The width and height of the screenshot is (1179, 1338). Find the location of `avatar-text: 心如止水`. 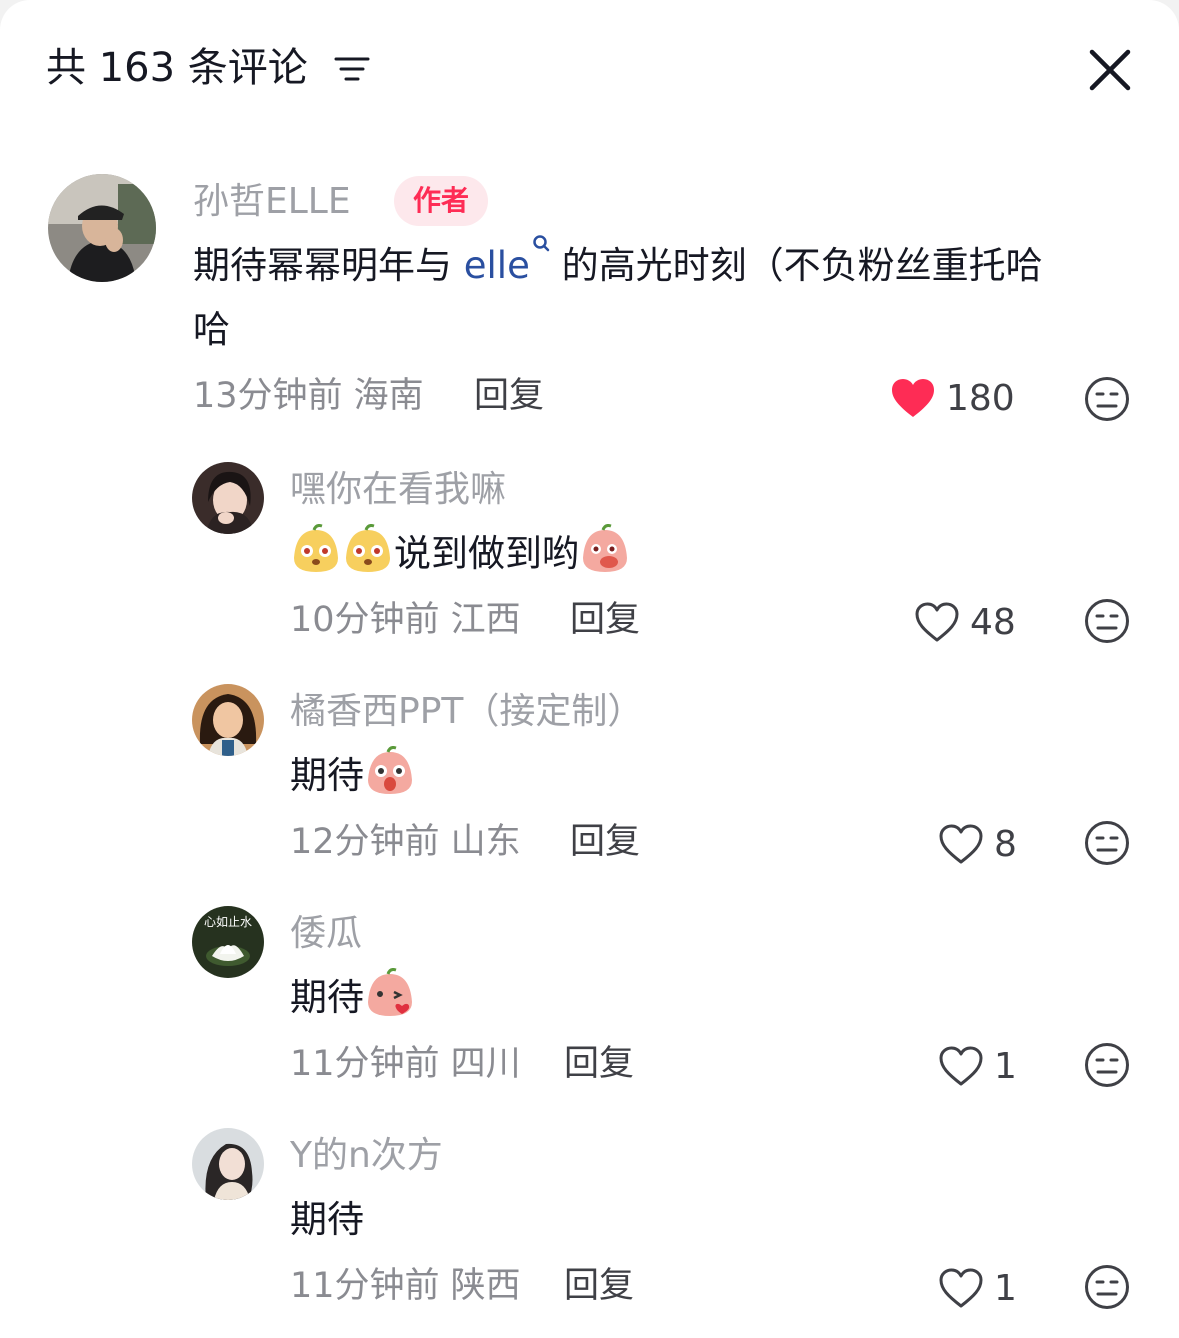

avatar-text: 心如止水 is located at coordinates (228, 921).